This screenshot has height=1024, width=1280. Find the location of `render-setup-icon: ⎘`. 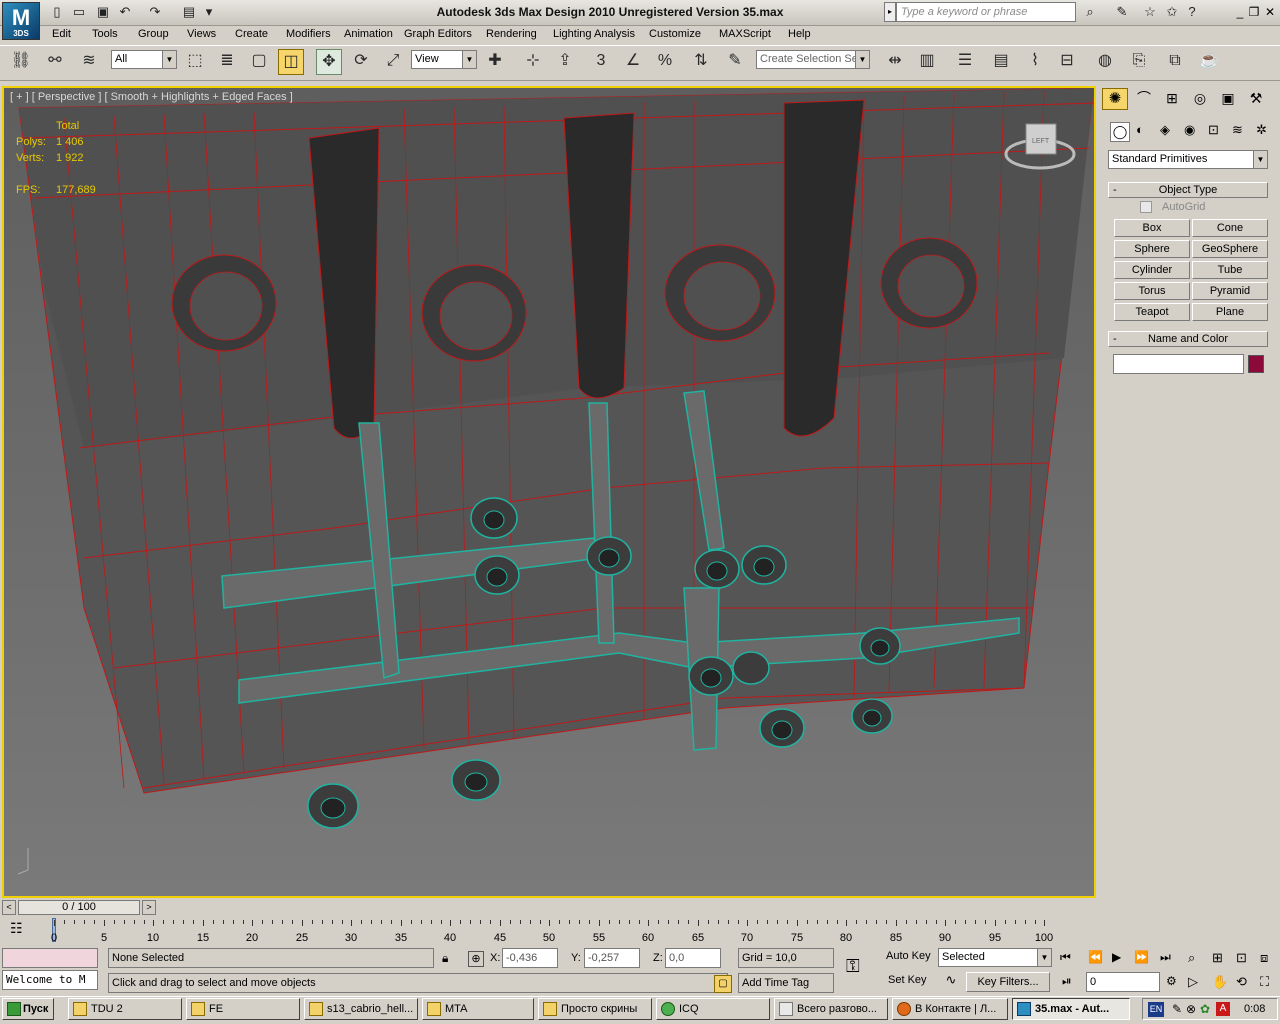

render-setup-icon: ⎘ is located at coordinates (1139, 62).